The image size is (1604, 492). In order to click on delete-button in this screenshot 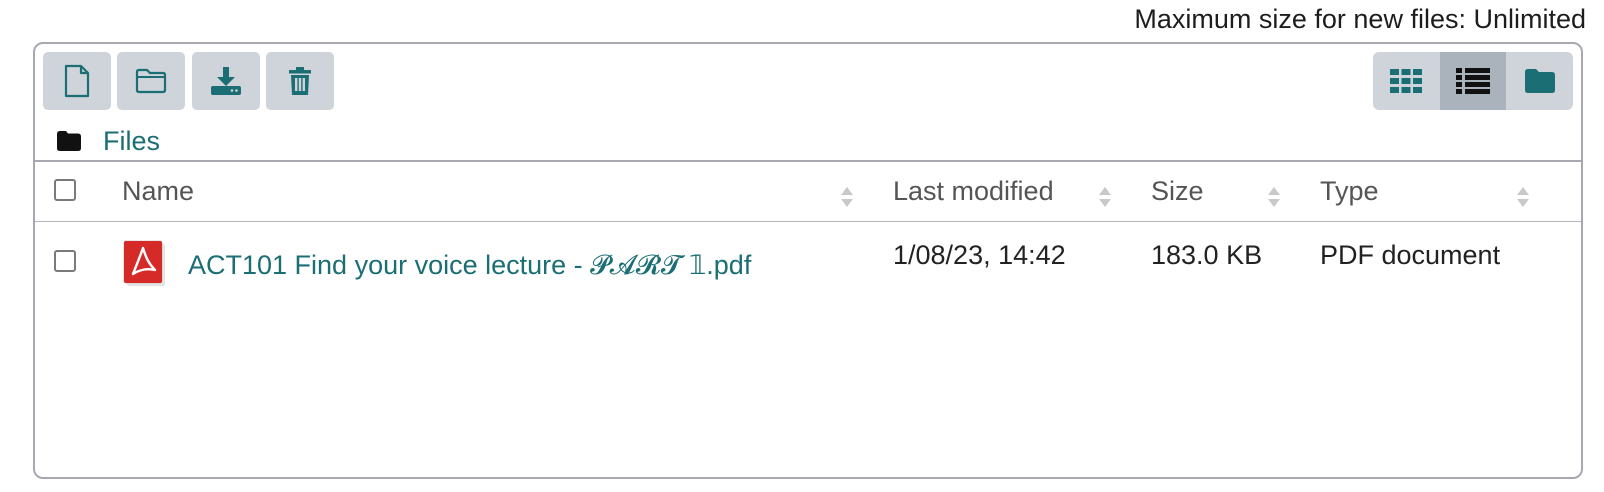, I will do `click(300, 81)`.